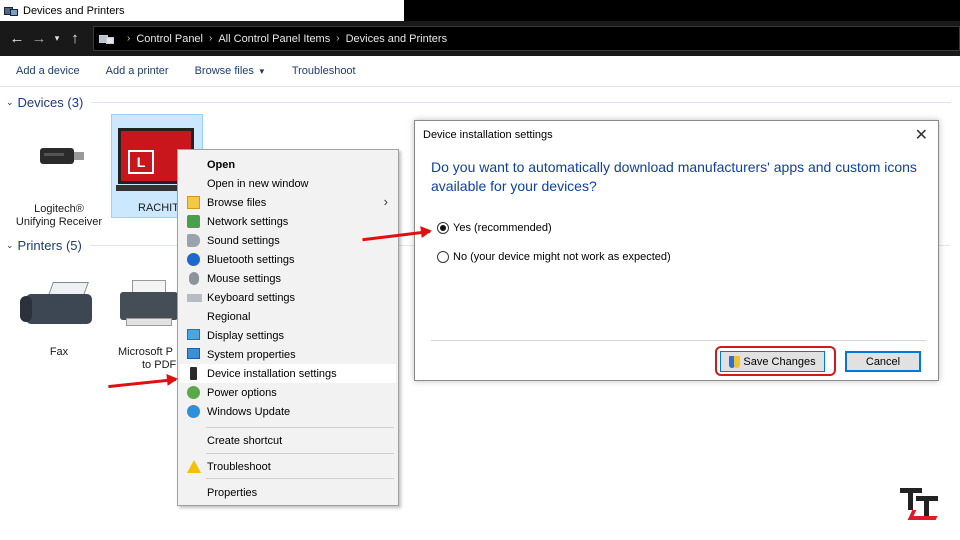 This screenshot has height=540, width=960. I want to click on menu-item-power-options: Power options, so click(288, 392).